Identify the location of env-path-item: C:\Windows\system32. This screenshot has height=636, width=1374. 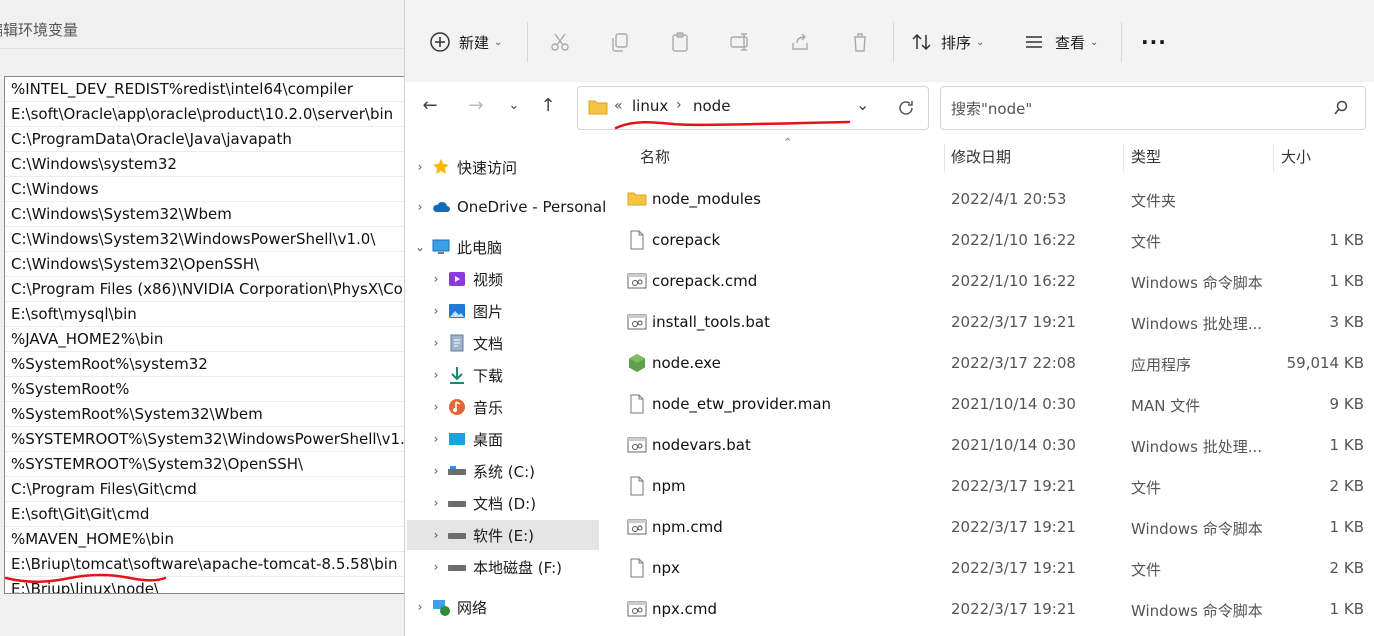
(205, 164).